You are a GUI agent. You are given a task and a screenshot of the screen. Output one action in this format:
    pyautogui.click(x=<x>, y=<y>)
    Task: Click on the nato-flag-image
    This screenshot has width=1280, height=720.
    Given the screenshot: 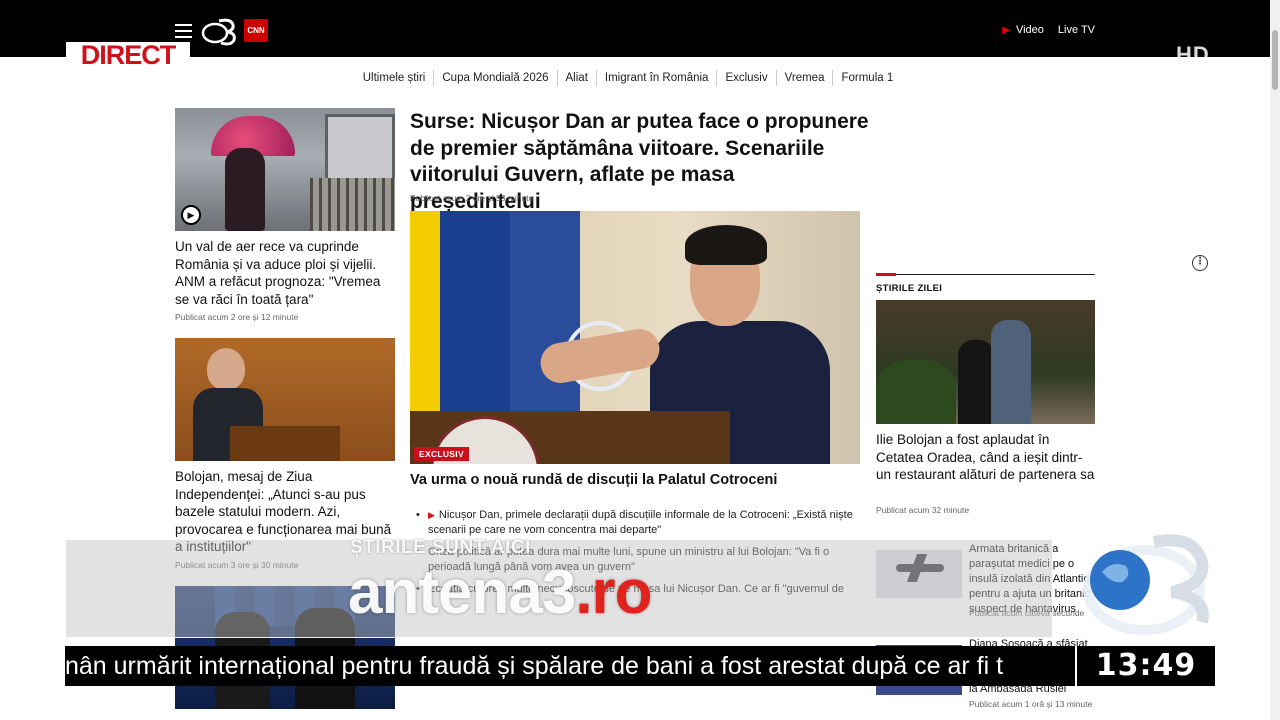 What is the action you would take?
    pyautogui.click(x=572, y=326)
    